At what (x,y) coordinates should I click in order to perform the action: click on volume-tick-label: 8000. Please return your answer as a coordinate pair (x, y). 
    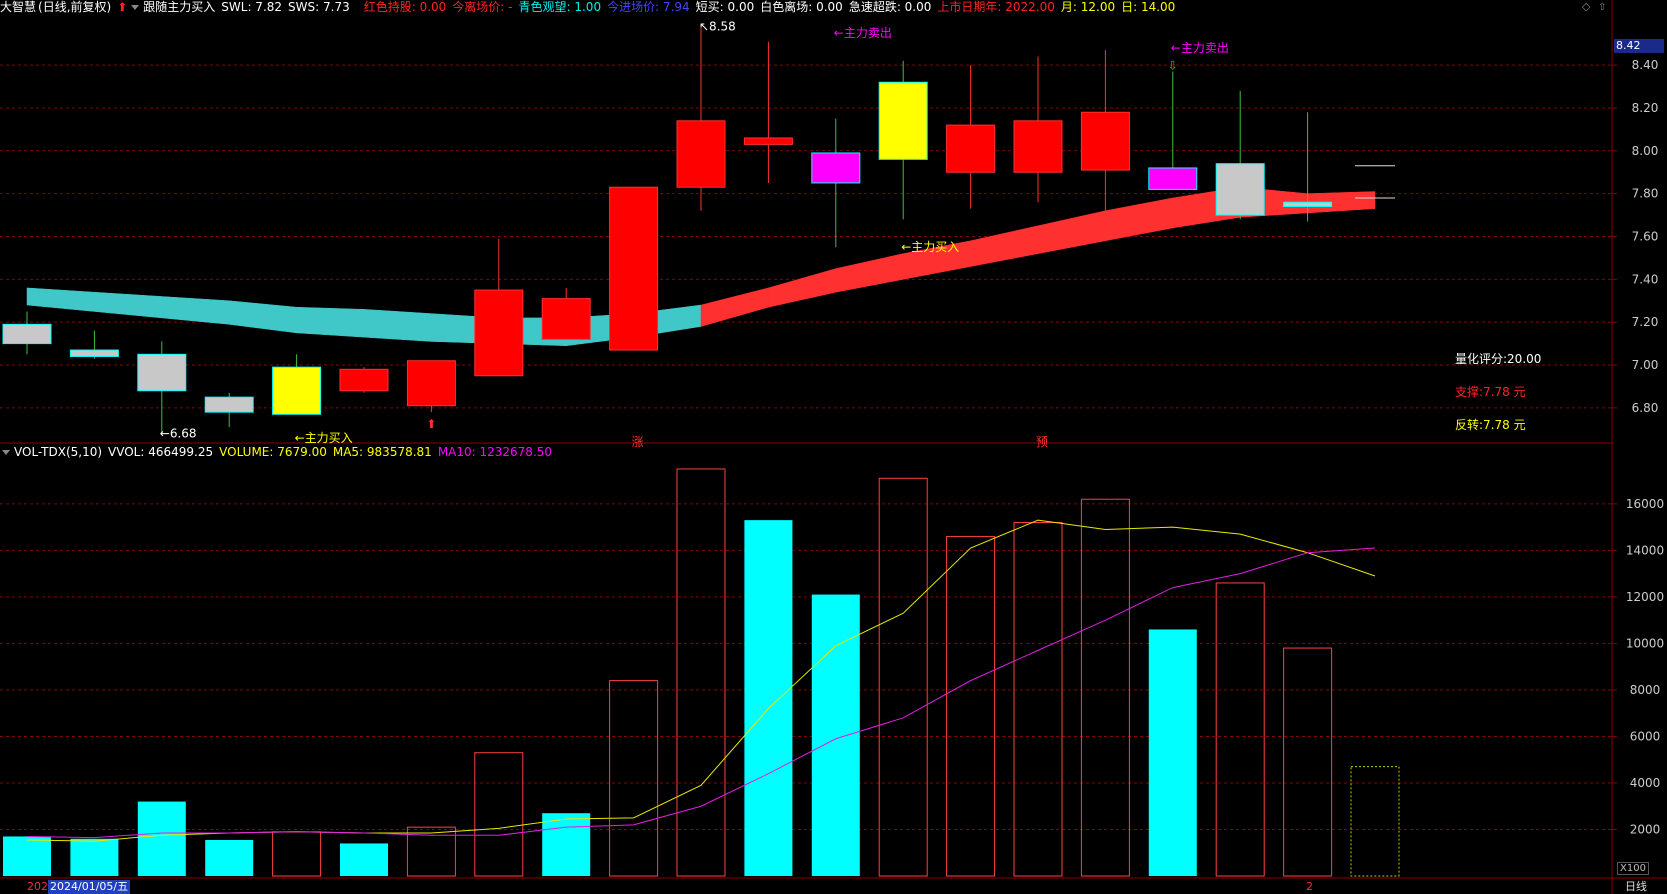
    Looking at the image, I should click on (1645, 690).